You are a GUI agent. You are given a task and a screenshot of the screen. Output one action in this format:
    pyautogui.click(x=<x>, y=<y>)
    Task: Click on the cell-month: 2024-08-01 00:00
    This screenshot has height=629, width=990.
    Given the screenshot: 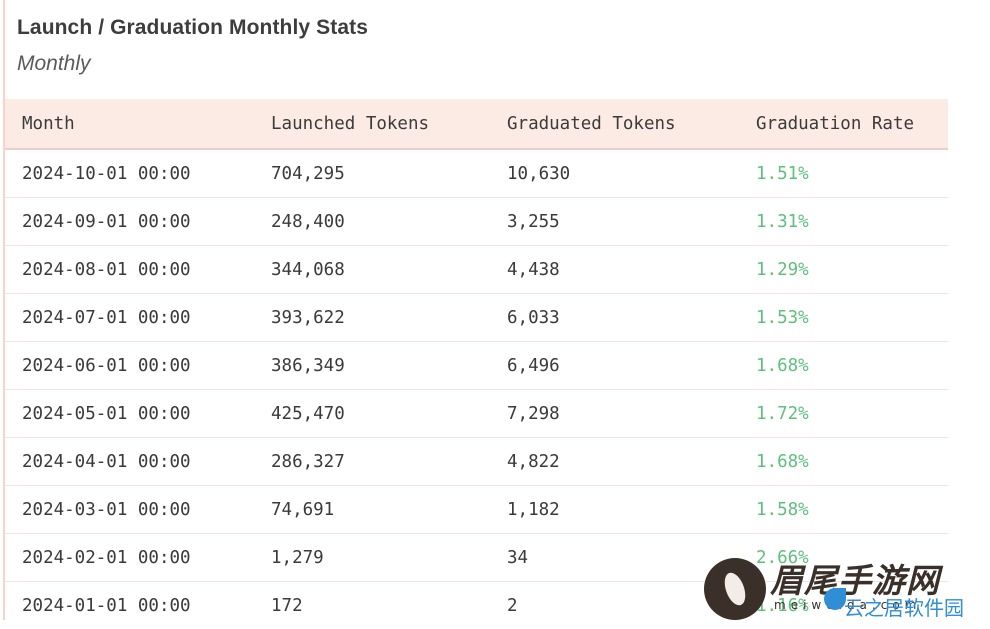 What is the action you would take?
    pyautogui.click(x=106, y=269)
    